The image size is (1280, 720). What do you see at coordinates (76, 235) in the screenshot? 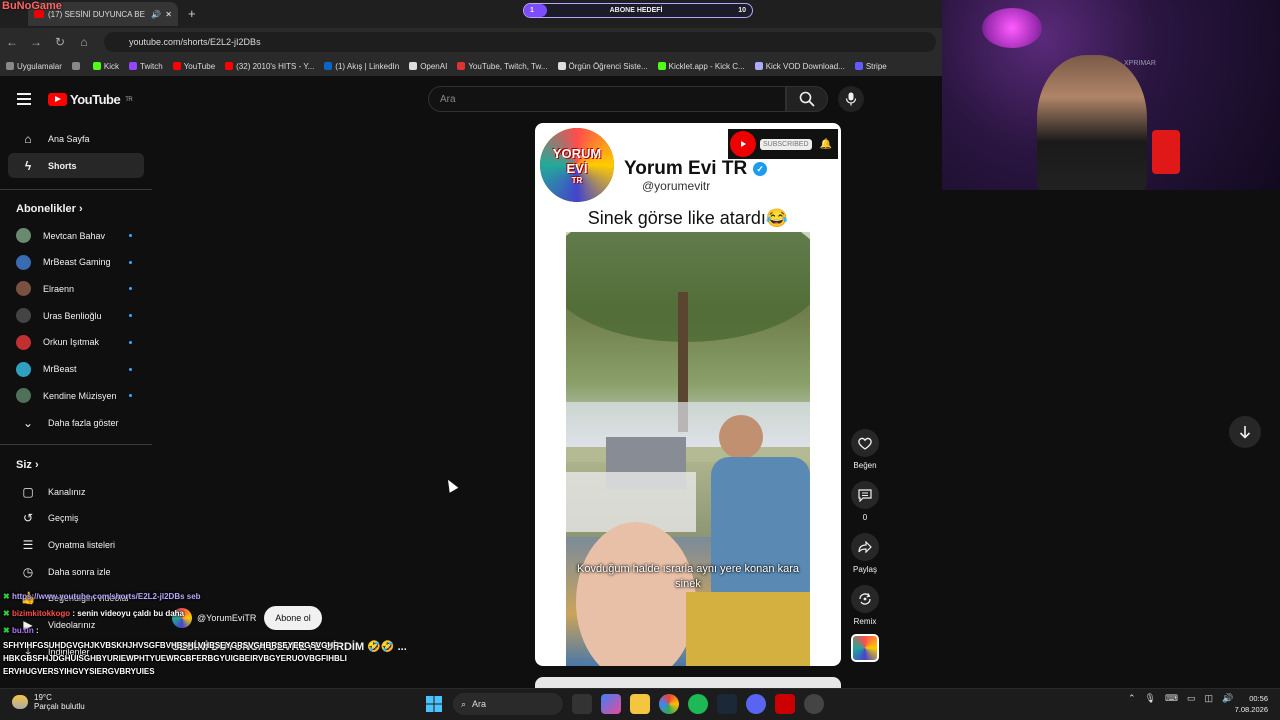
I see `subscription-item: Mevtcan Bahav` at bounding box center [76, 235].